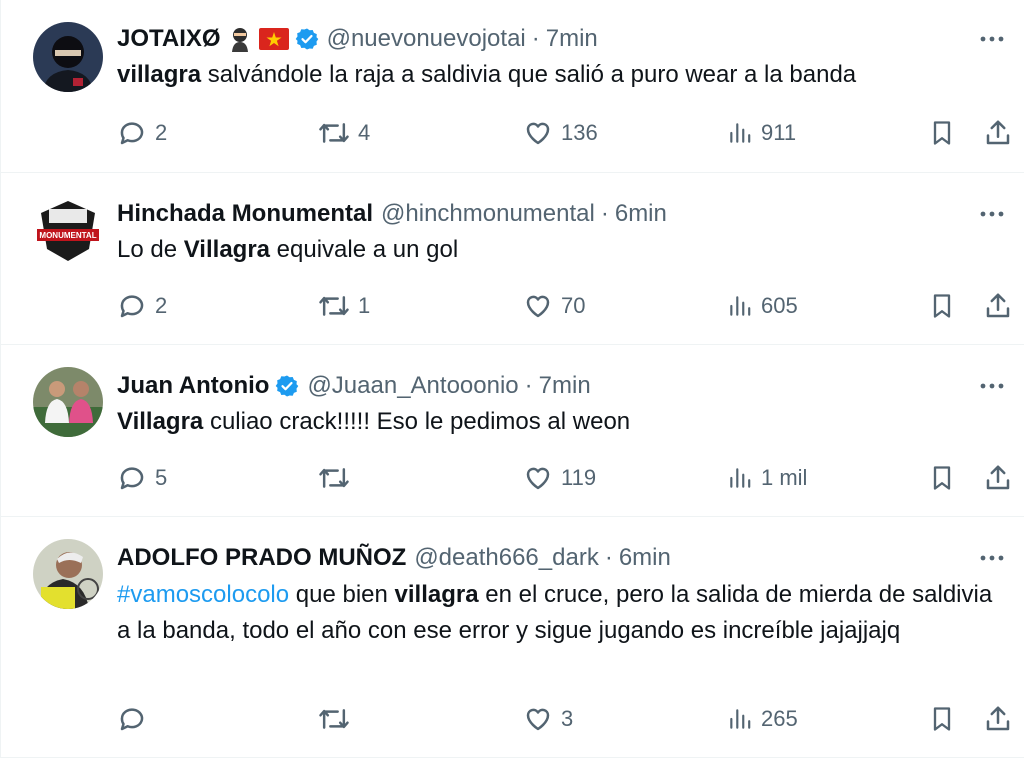  I want to click on tweet-actions: 5 119 1 mil, so click(564, 478).